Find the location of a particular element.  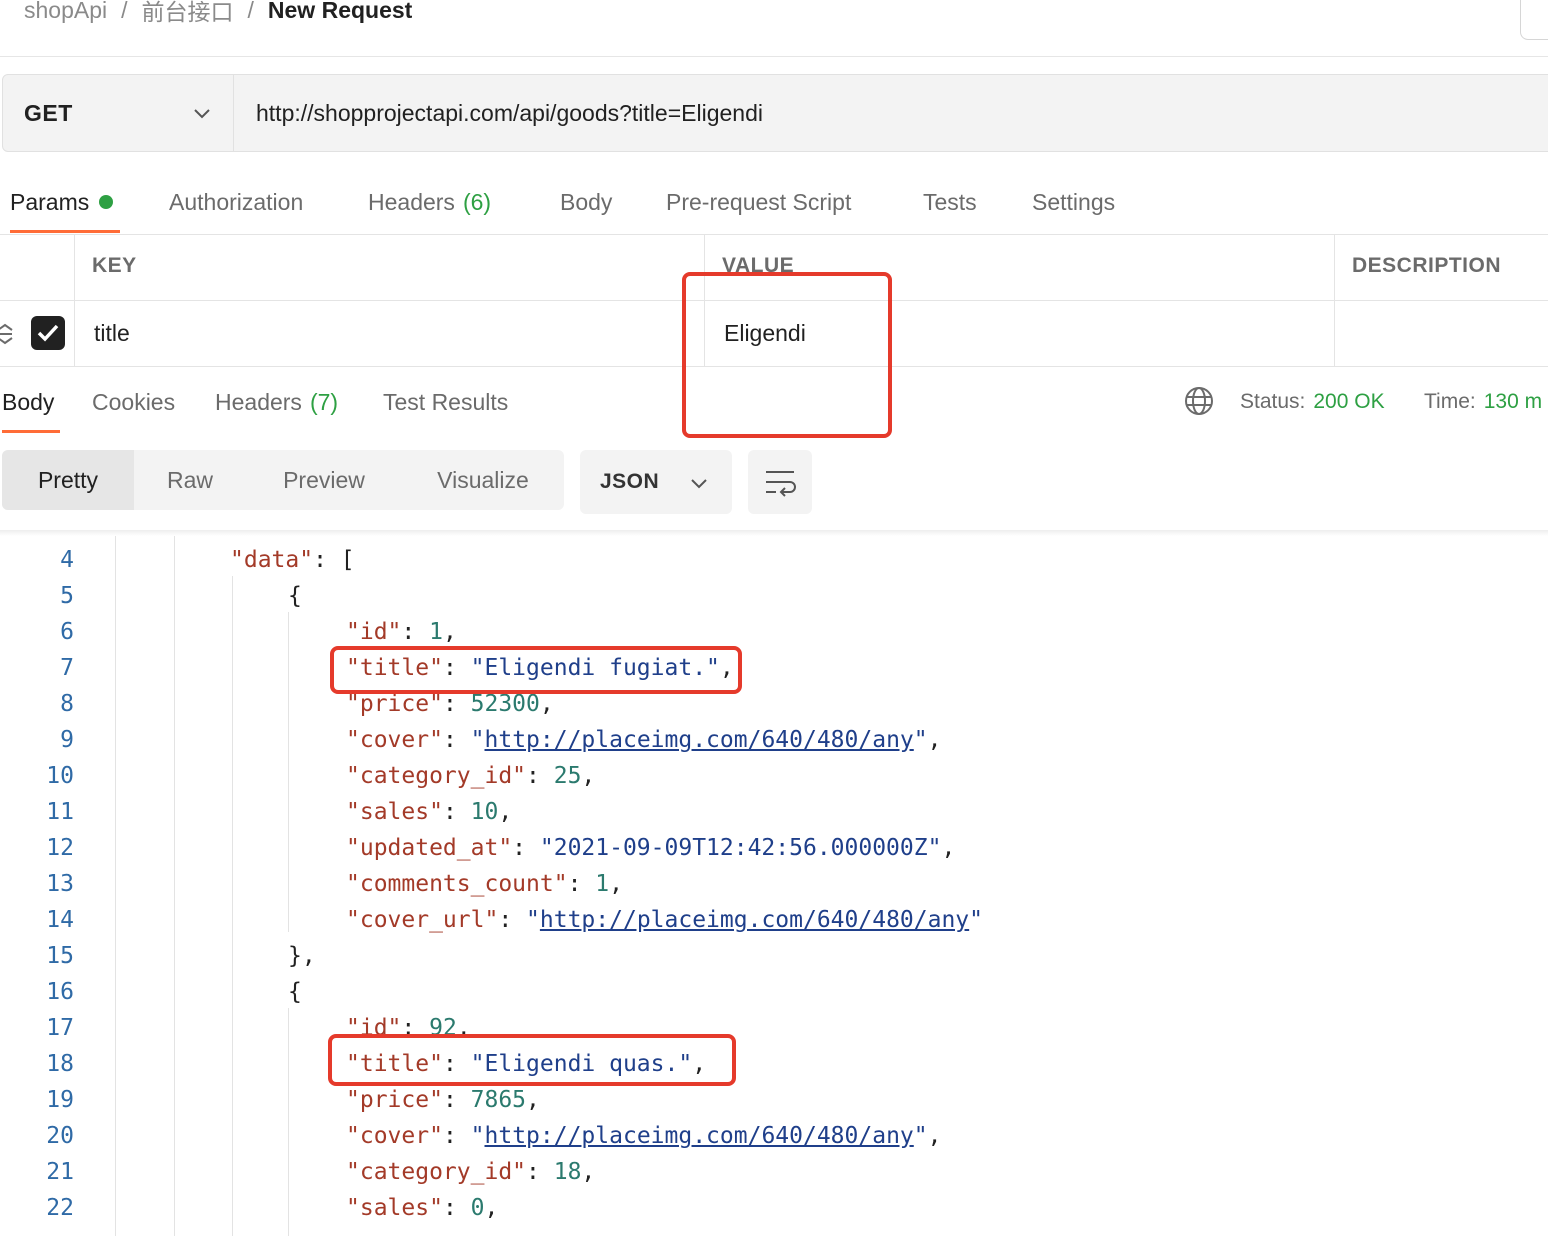

code-line: 5{ is located at coordinates (774, 596).